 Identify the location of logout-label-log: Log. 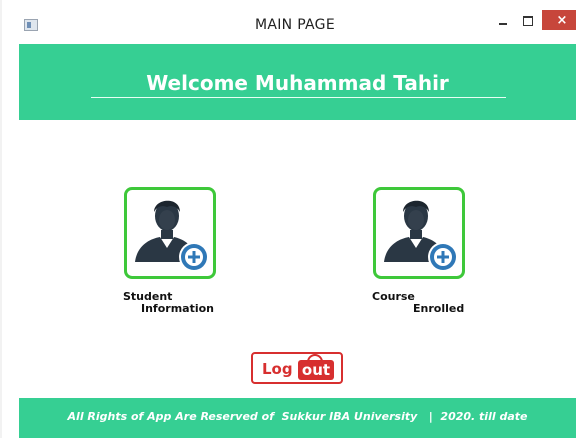
(277, 369).